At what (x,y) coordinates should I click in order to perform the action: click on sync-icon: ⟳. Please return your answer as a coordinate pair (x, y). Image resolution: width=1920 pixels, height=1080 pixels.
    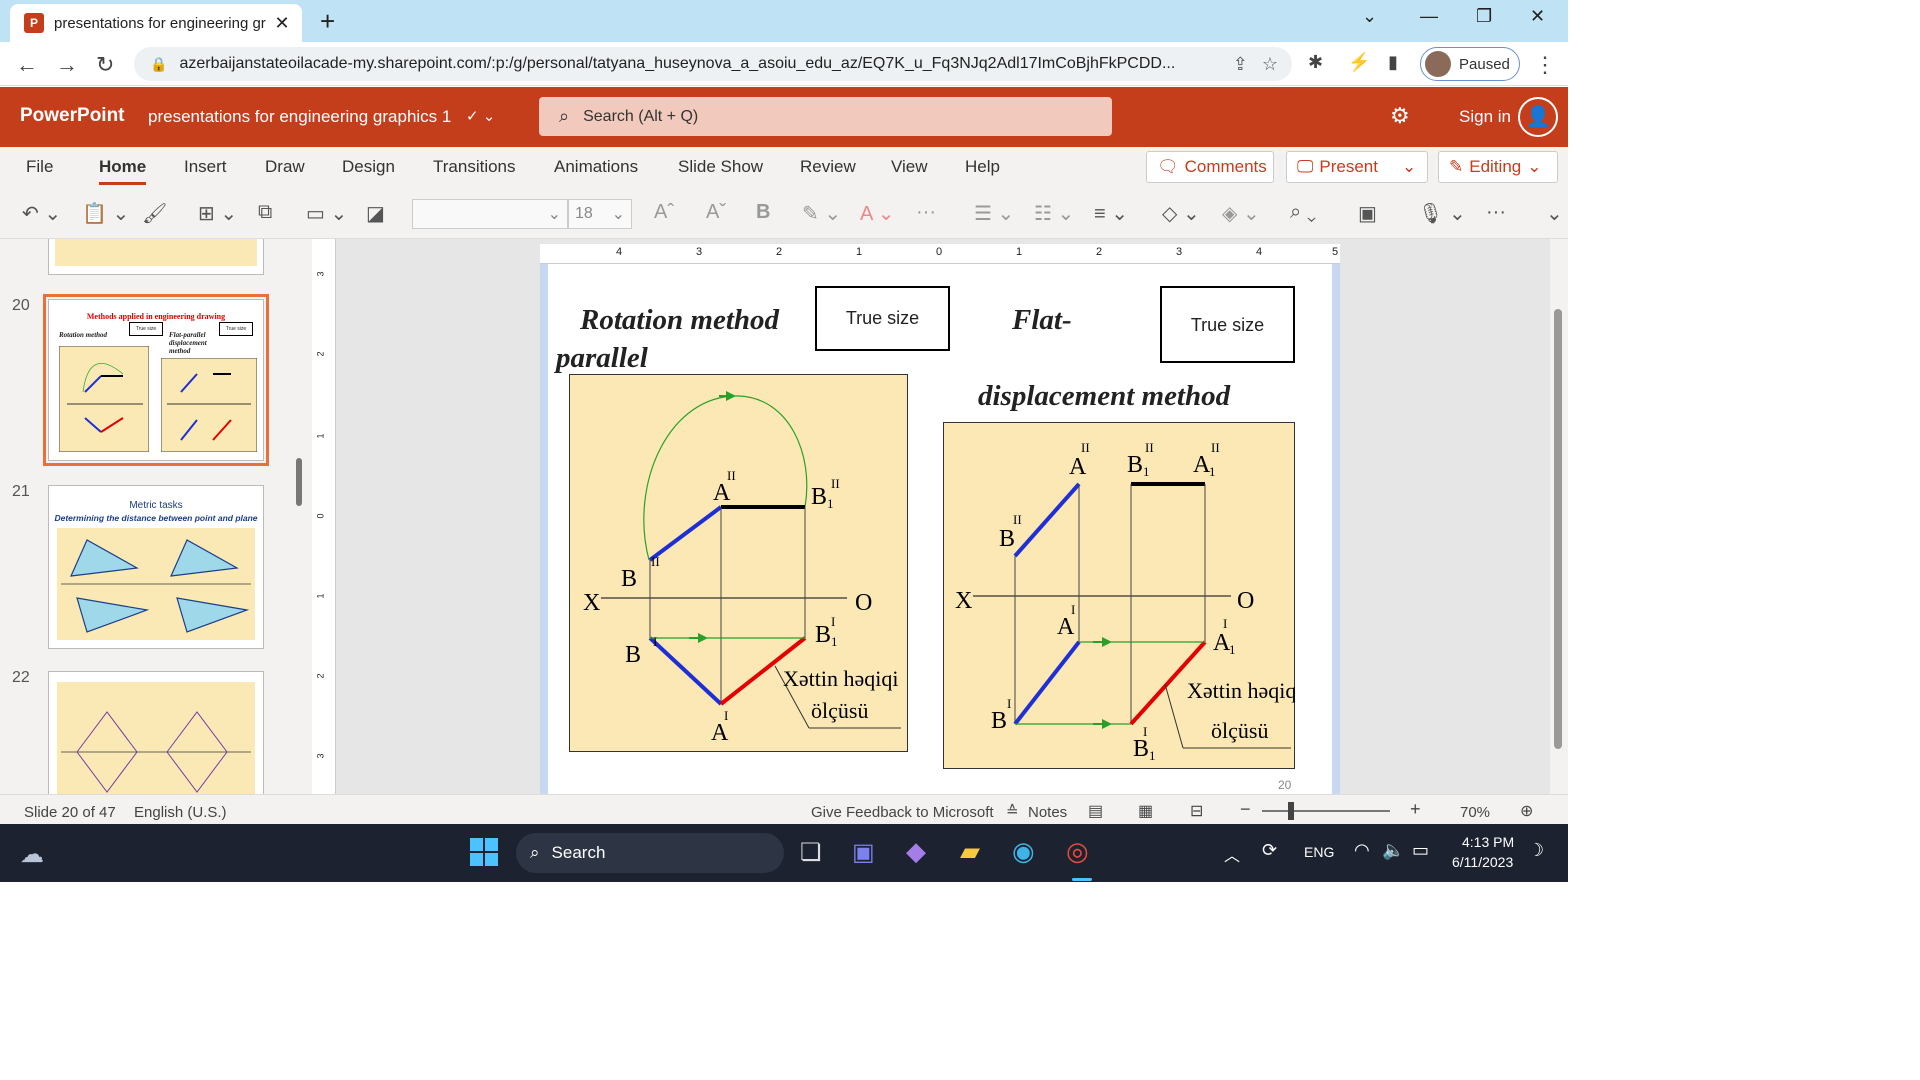
    Looking at the image, I should click on (1269, 850).